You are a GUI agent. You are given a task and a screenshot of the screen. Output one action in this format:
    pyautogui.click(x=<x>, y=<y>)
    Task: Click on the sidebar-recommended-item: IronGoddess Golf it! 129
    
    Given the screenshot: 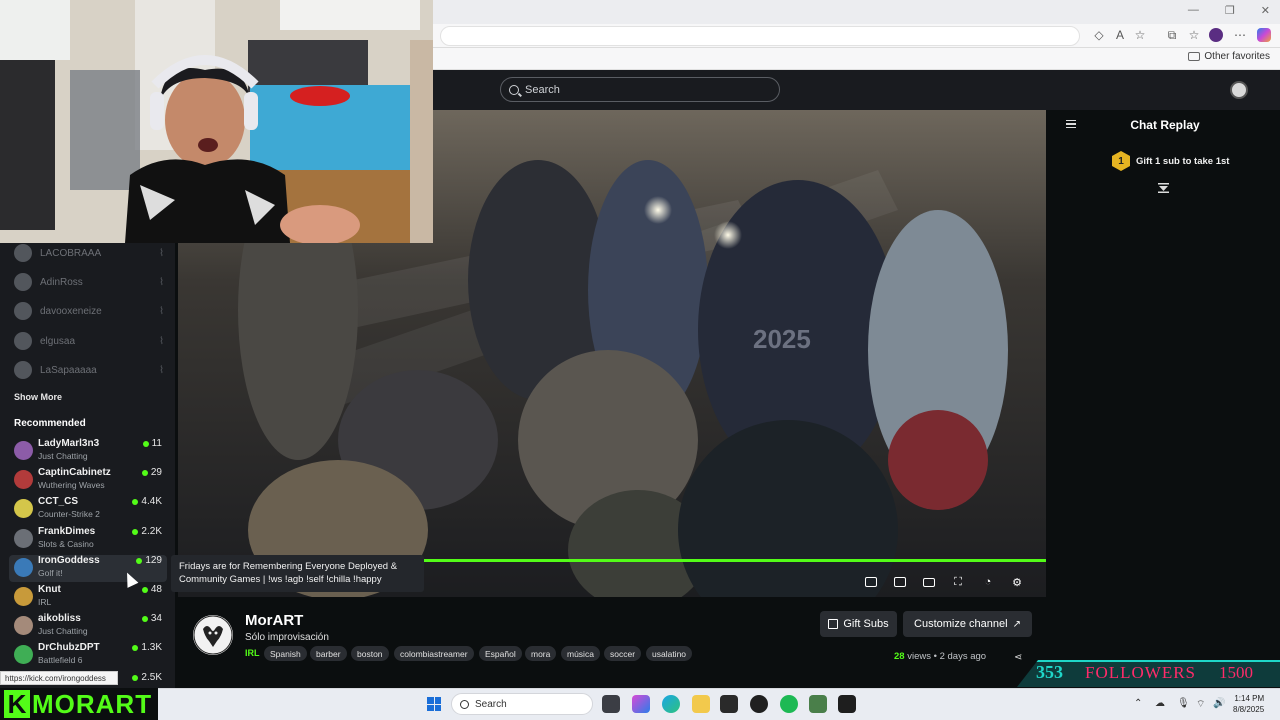 What is the action you would take?
    pyautogui.click(x=89, y=568)
    